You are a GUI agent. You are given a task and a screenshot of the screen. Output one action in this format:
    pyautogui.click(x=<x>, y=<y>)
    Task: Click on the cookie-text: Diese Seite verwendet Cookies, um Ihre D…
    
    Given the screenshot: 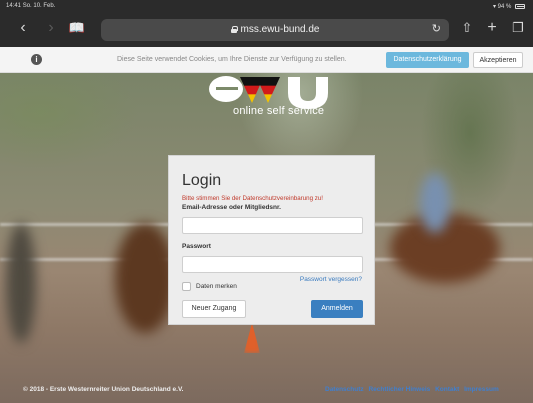 What is the action you would take?
    pyautogui.click(x=232, y=59)
    